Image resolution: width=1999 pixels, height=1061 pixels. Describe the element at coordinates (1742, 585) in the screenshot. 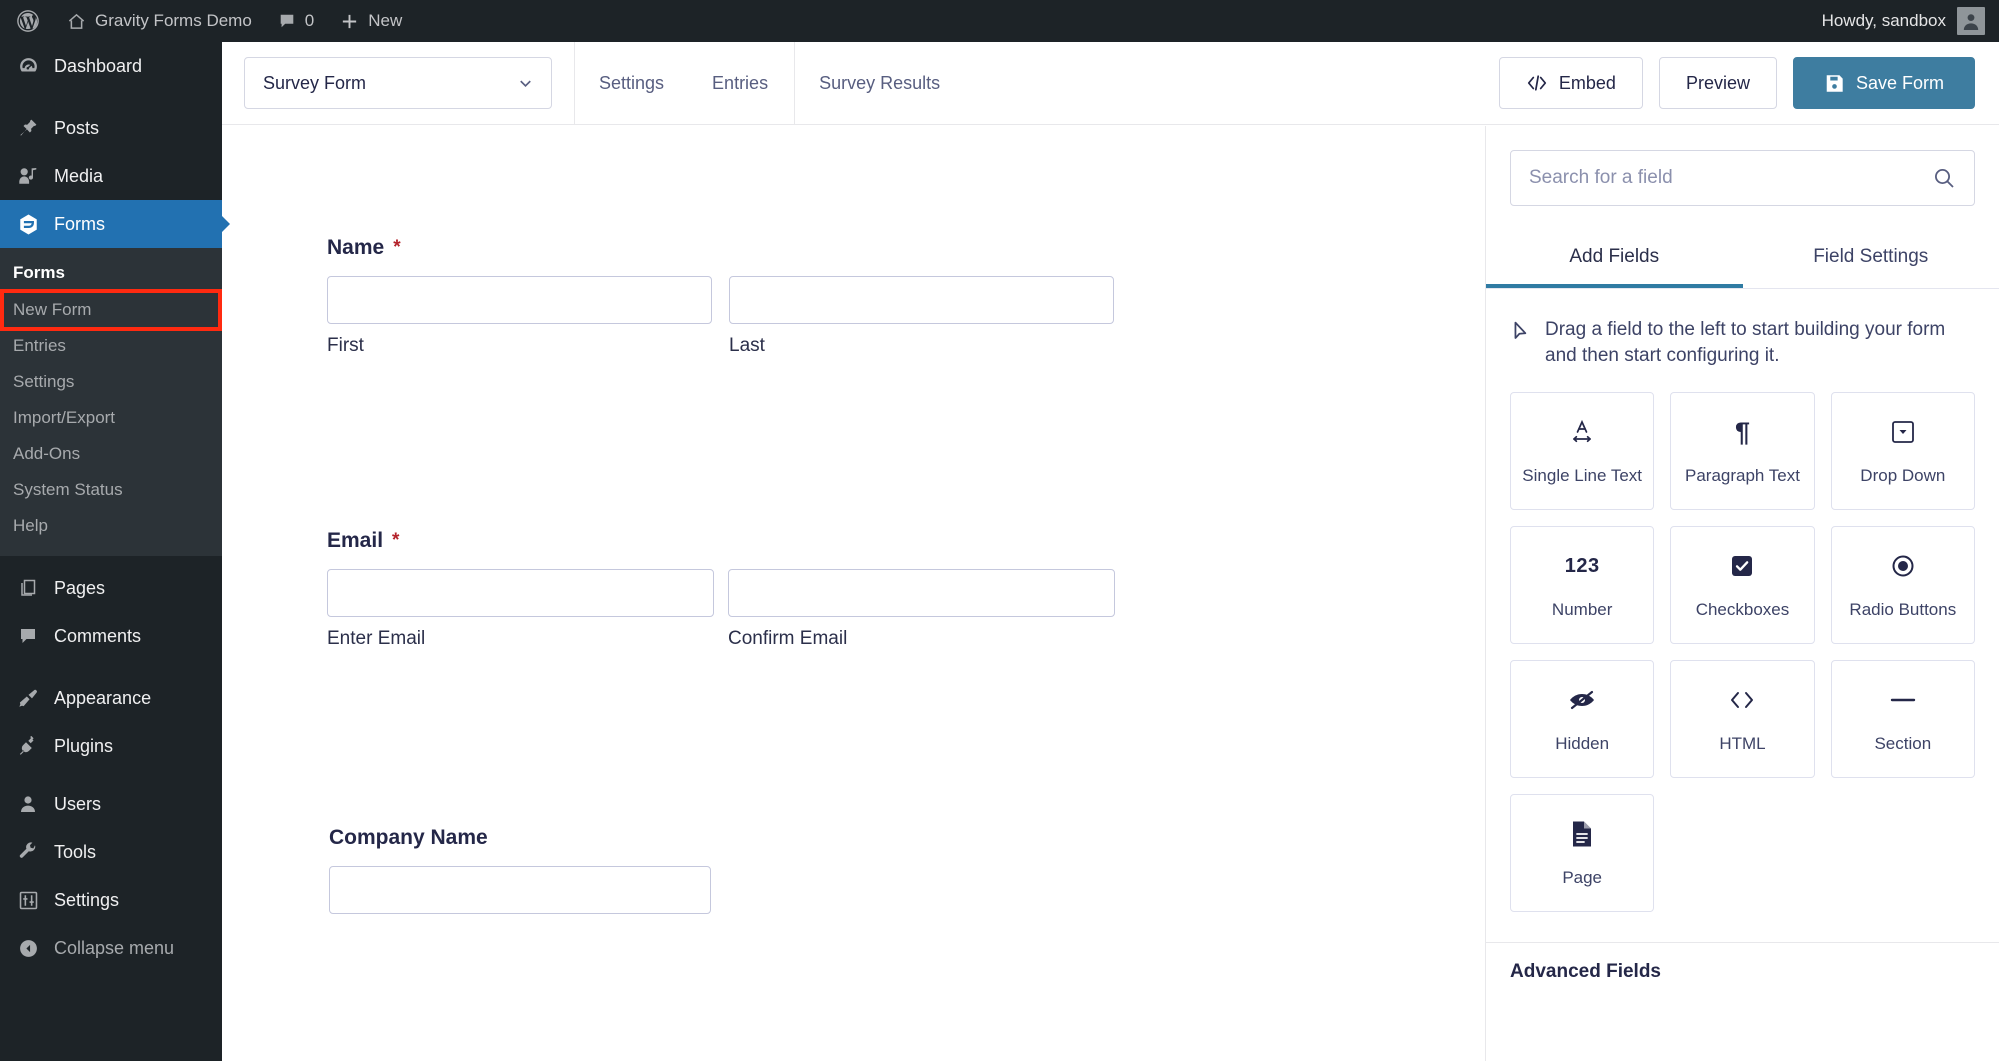

I see `field-button-checkboxes: Checkboxes` at that location.